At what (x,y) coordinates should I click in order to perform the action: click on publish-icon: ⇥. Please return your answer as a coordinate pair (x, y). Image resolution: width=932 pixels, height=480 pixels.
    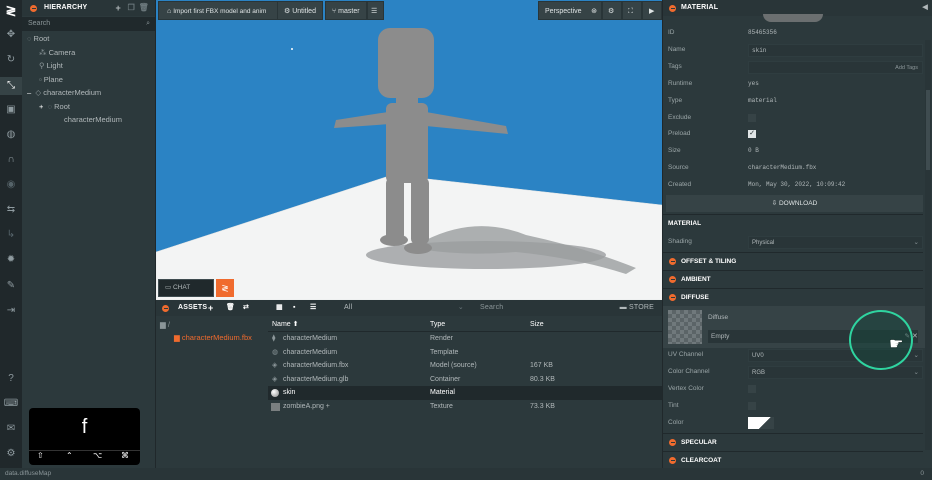
    Looking at the image, I should click on (11, 311).